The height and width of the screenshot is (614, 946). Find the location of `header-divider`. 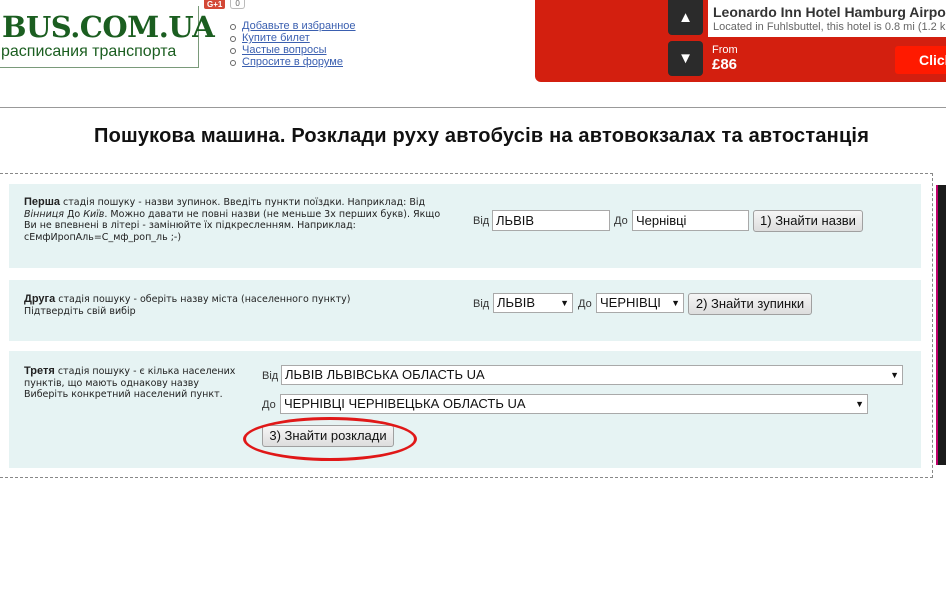

header-divider is located at coordinates (473, 107).